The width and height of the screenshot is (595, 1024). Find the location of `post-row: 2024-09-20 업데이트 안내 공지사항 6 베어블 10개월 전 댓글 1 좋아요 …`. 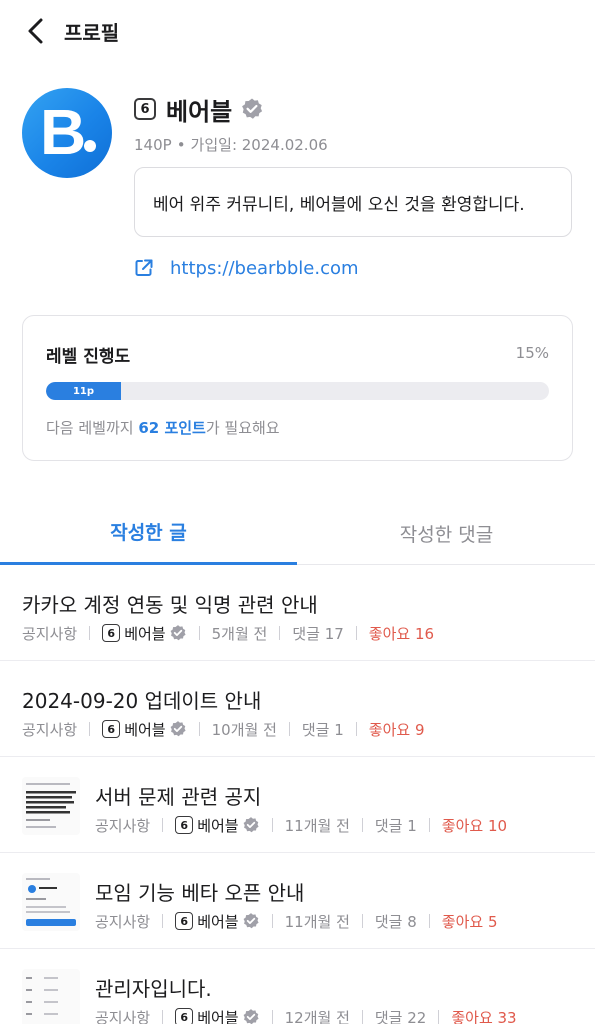

post-row: 2024-09-20 업데이트 안내 공지사항 6 베어블 10개월 전 댓글 1 좋아요 … is located at coordinates (297, 709).